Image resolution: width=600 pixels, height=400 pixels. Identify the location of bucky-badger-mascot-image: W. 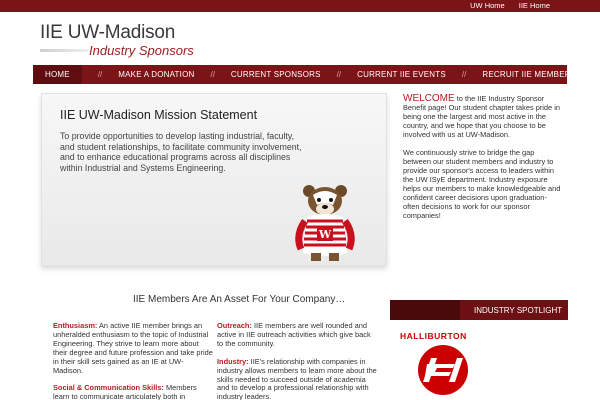
(325, 223).